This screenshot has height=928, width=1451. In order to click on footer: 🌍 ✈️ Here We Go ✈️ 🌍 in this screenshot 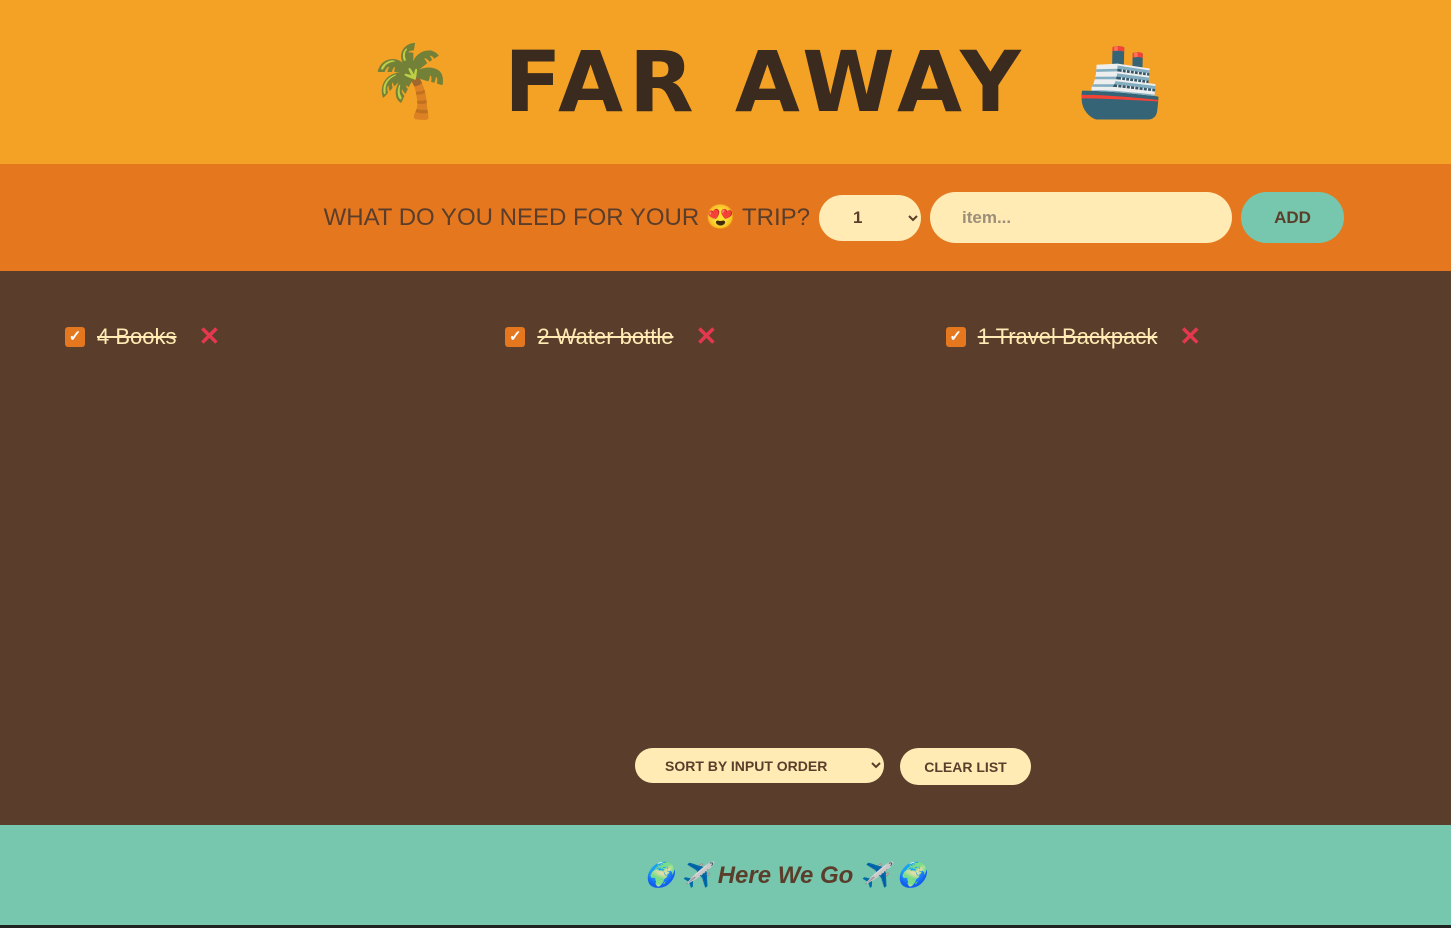, I will do `click(725, 876)`.